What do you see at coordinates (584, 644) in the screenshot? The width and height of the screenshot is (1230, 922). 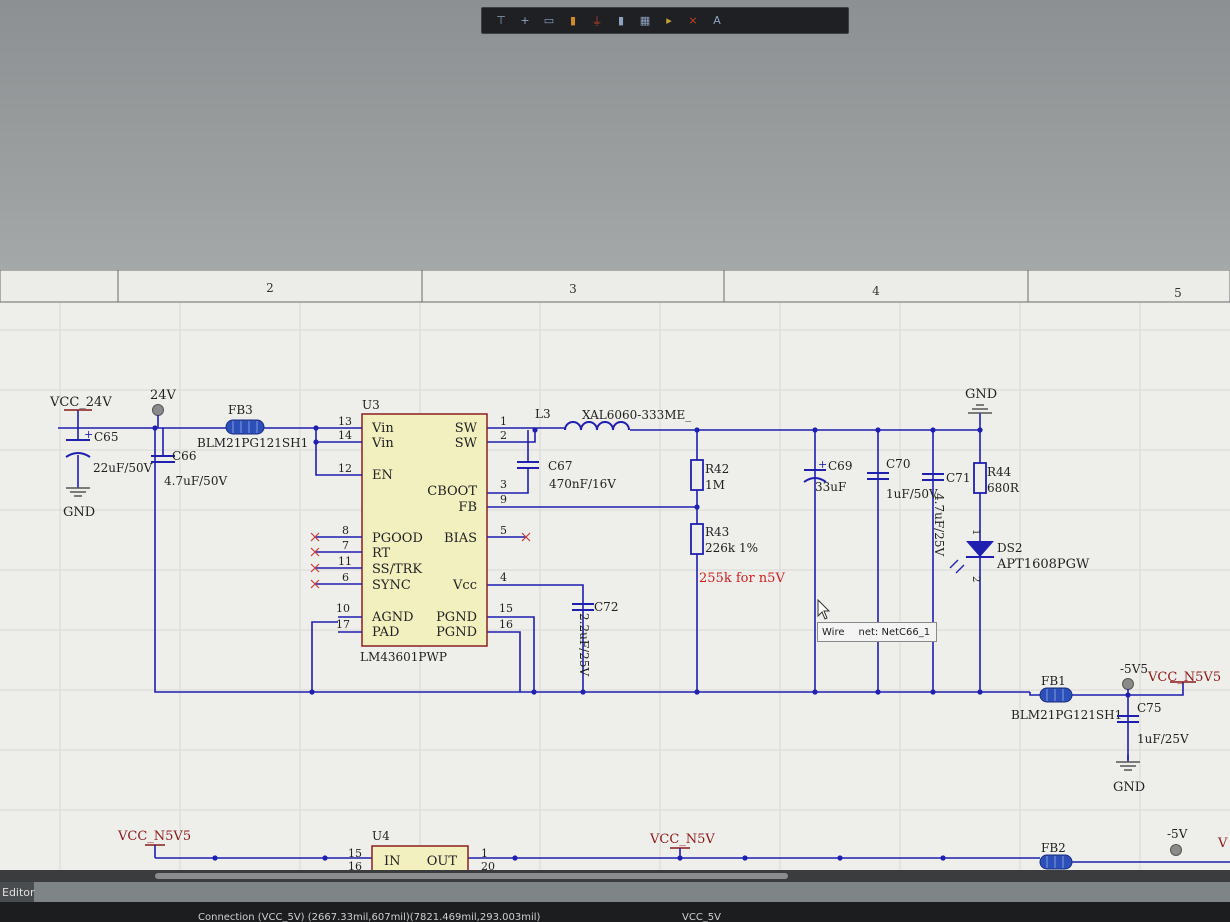 I see `value-c72: 2.2uF/25V` at bounding box center [584, 644].